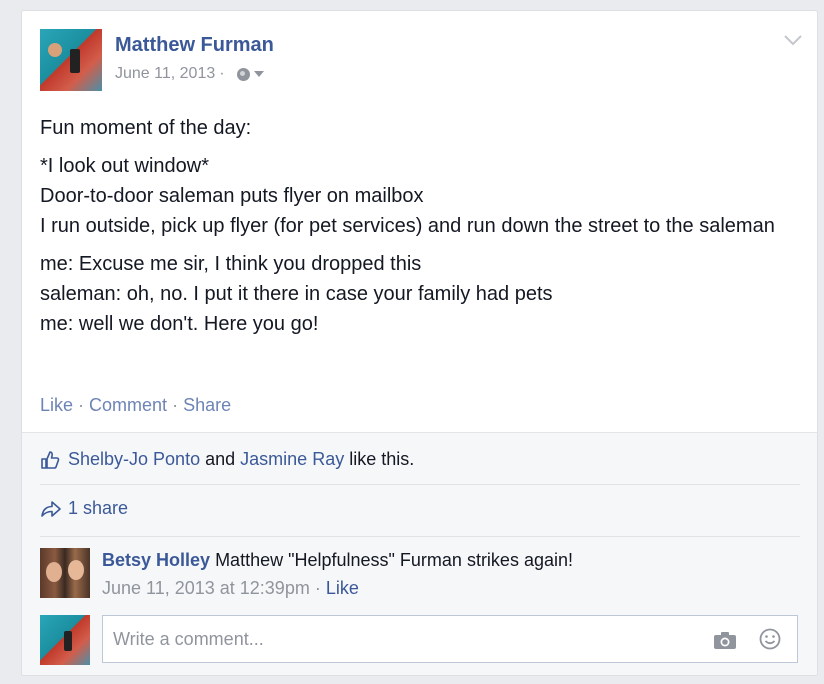 Image resolution: width=824 pixels, height=684 pixels. Describe the element at coordinates (165, 74) in the screenshot. I see `post-date: June 11, 2013` at that location.